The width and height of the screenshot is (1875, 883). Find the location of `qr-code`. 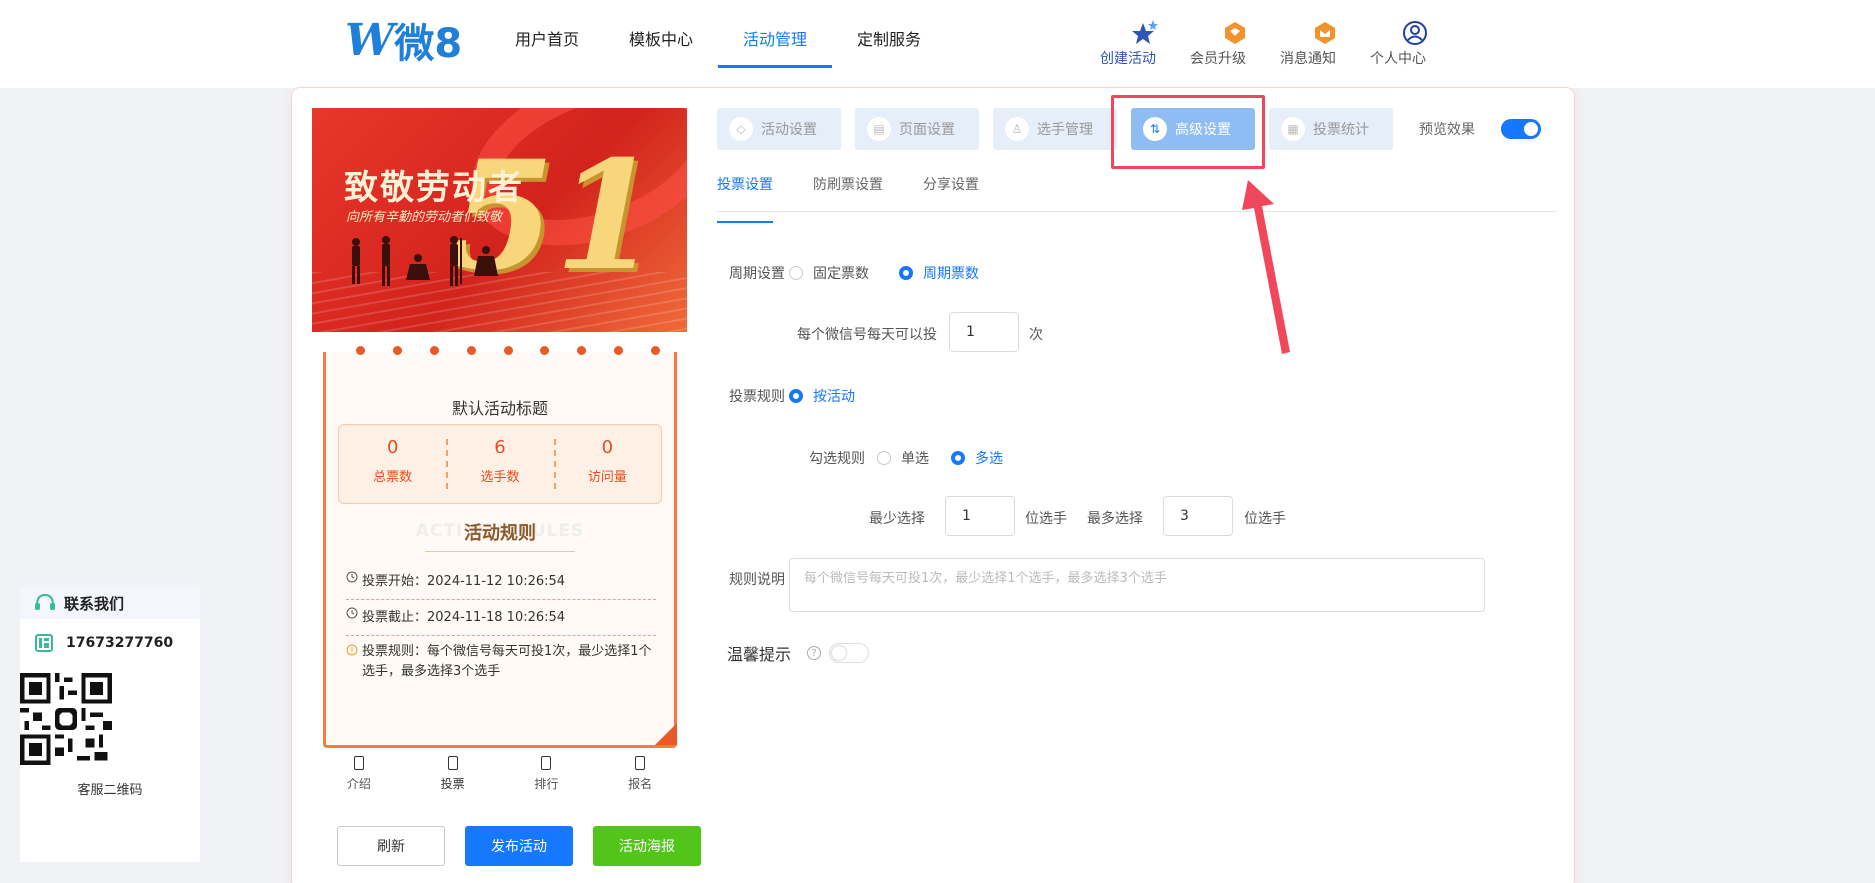

qr-code is located at coordinates (66, 719).